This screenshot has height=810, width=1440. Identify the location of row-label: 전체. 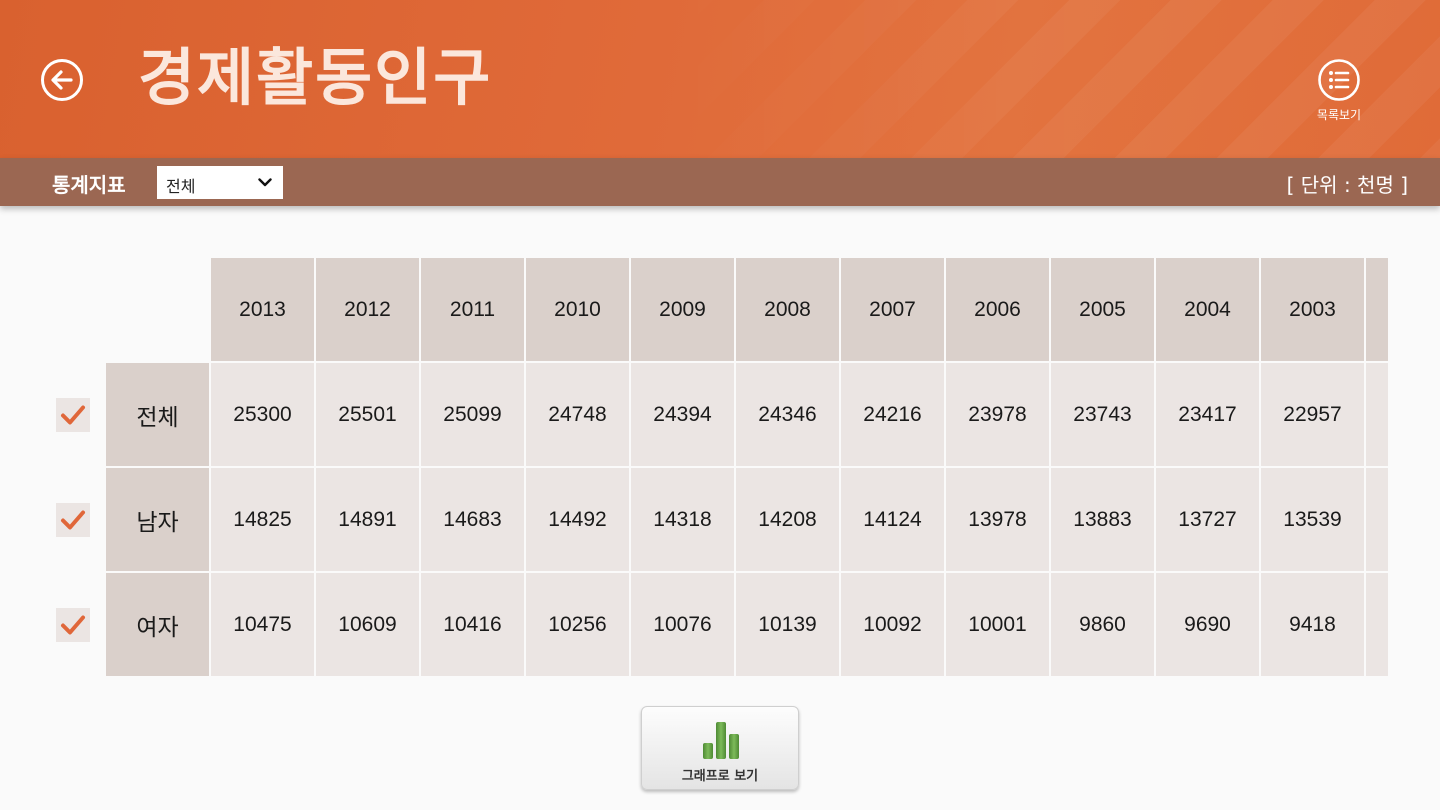
(157, 414).